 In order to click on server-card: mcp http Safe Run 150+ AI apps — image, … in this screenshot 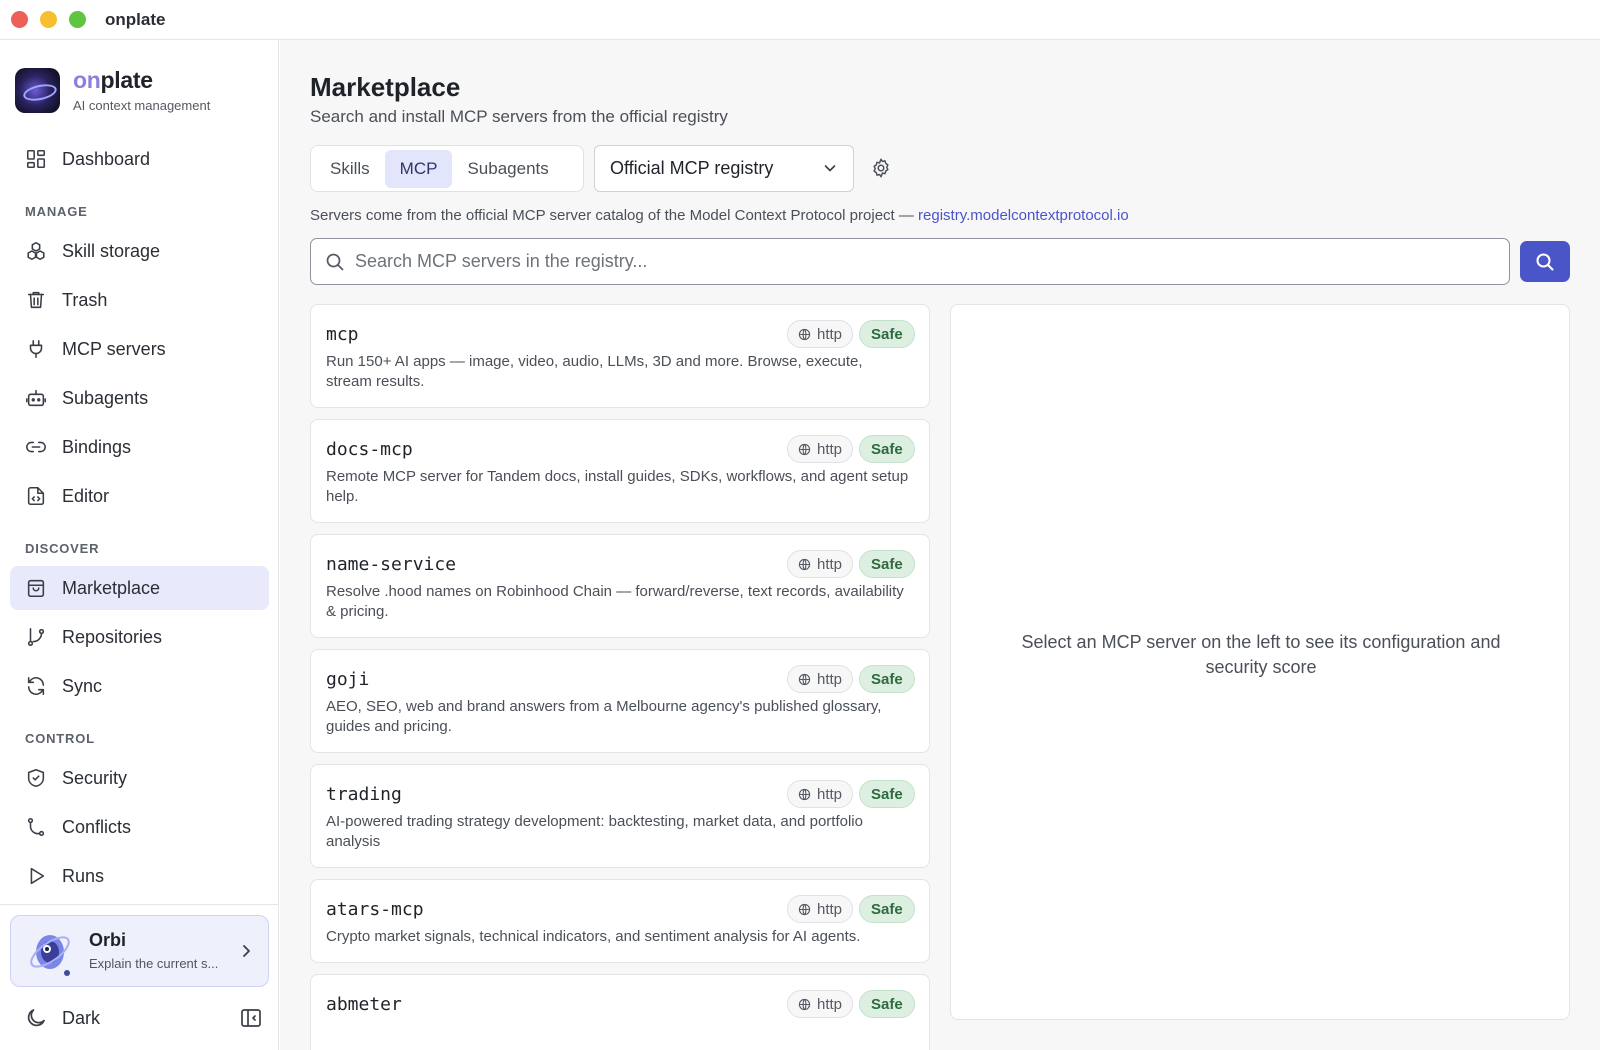, I will do `click(620, 356)`.